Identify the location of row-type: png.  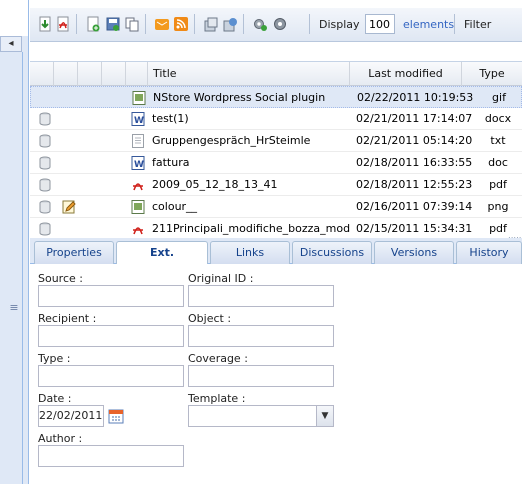
(498, 206).